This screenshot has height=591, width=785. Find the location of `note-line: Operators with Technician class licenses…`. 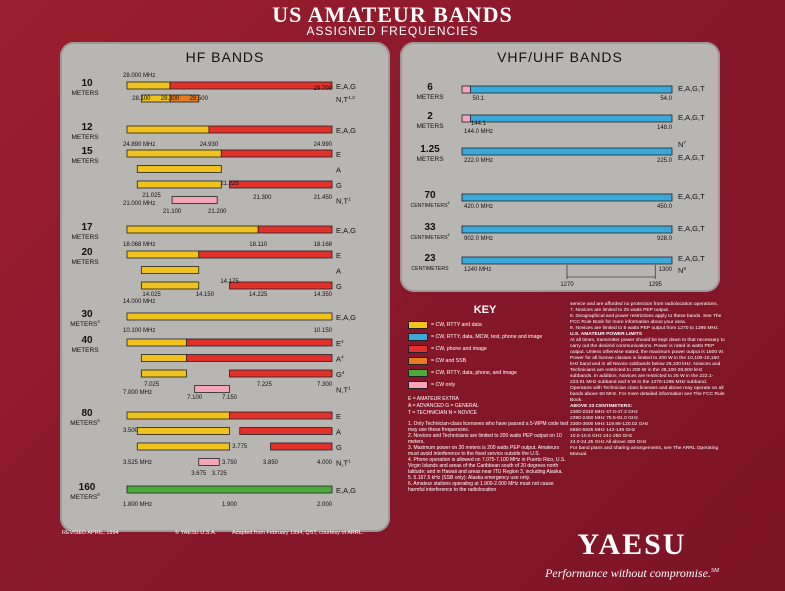

note-line: Operators with Technician class licenses… is located at coordinates (647, 394).